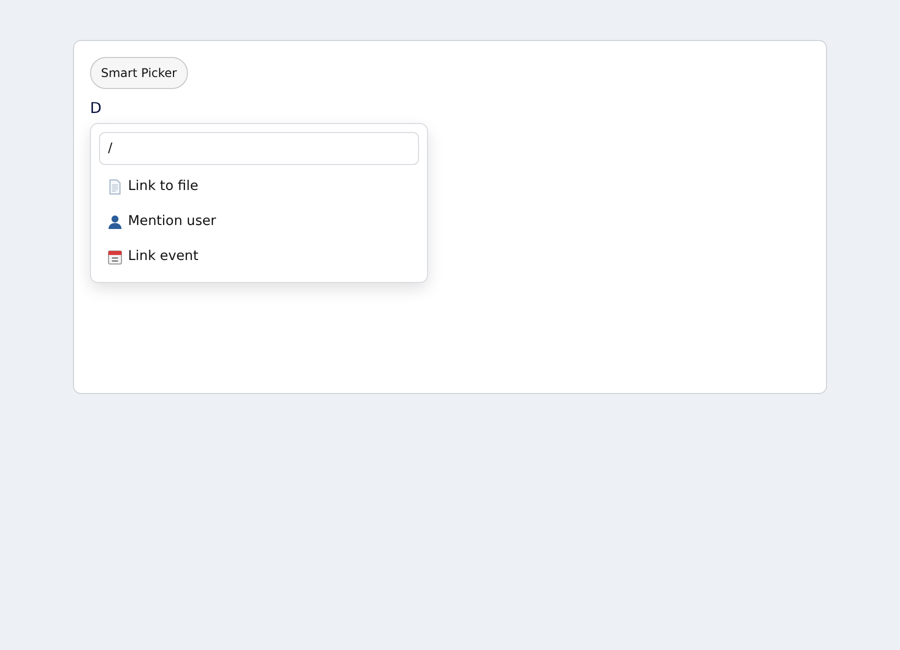 Image resolution: width=900 pixels, height=650 pixels. I want to click on picker-option: Mention user, so click(259, 221).